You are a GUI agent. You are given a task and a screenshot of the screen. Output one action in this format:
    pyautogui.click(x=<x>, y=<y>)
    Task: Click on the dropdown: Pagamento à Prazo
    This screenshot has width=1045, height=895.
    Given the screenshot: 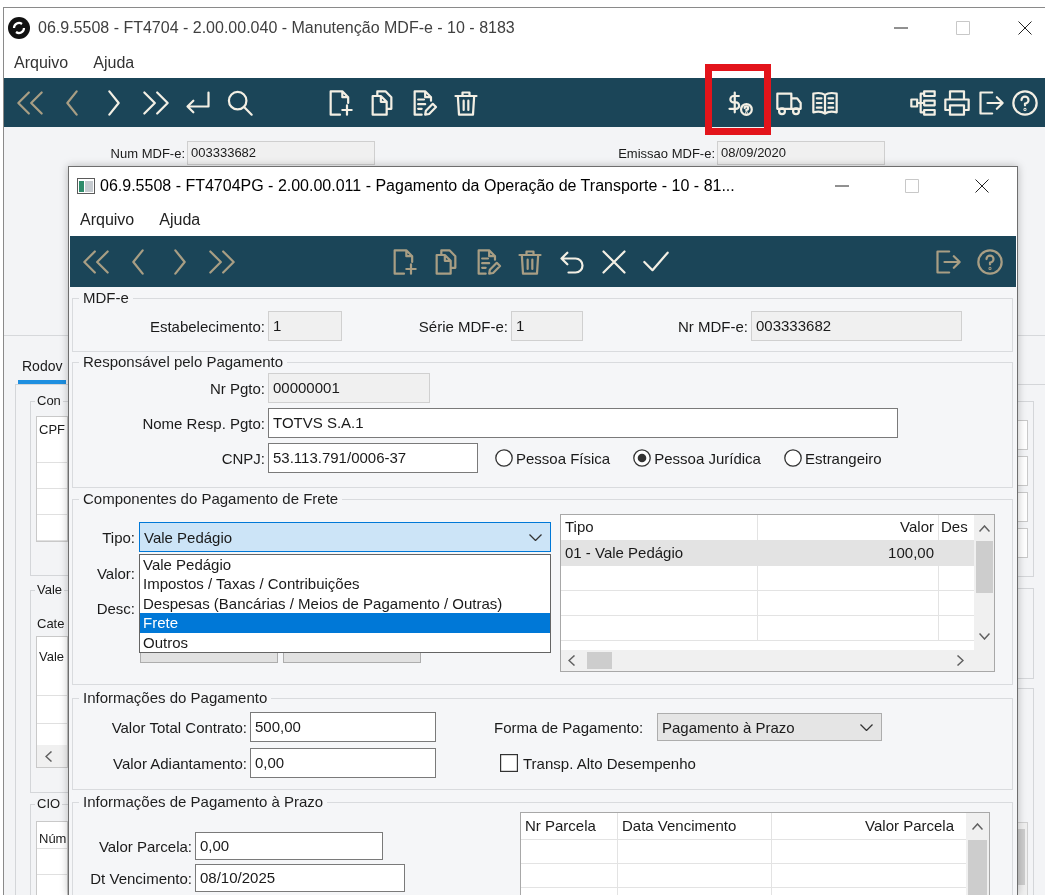 What is the action you would take?
    pyautogui.click(x=769, y=727)
    